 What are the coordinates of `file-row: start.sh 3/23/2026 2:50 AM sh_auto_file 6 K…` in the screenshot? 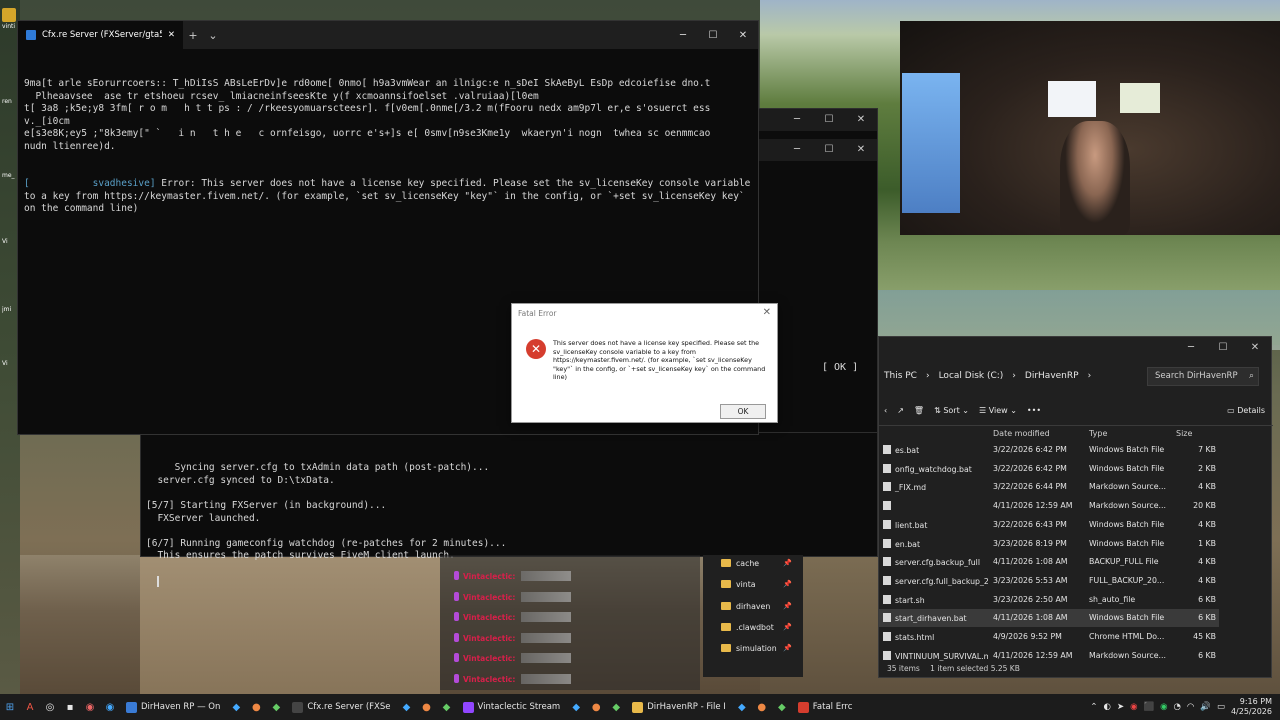 It's located at (1049, 600).